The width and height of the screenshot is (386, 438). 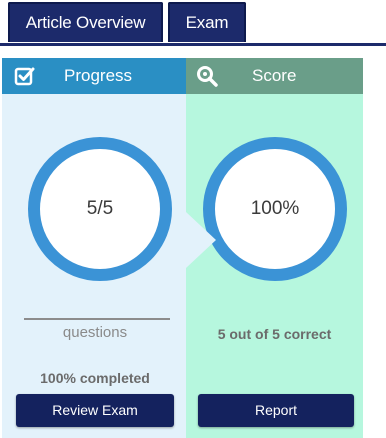 I want to click on completed-text: 100% completed, so click(x=95, y=378).